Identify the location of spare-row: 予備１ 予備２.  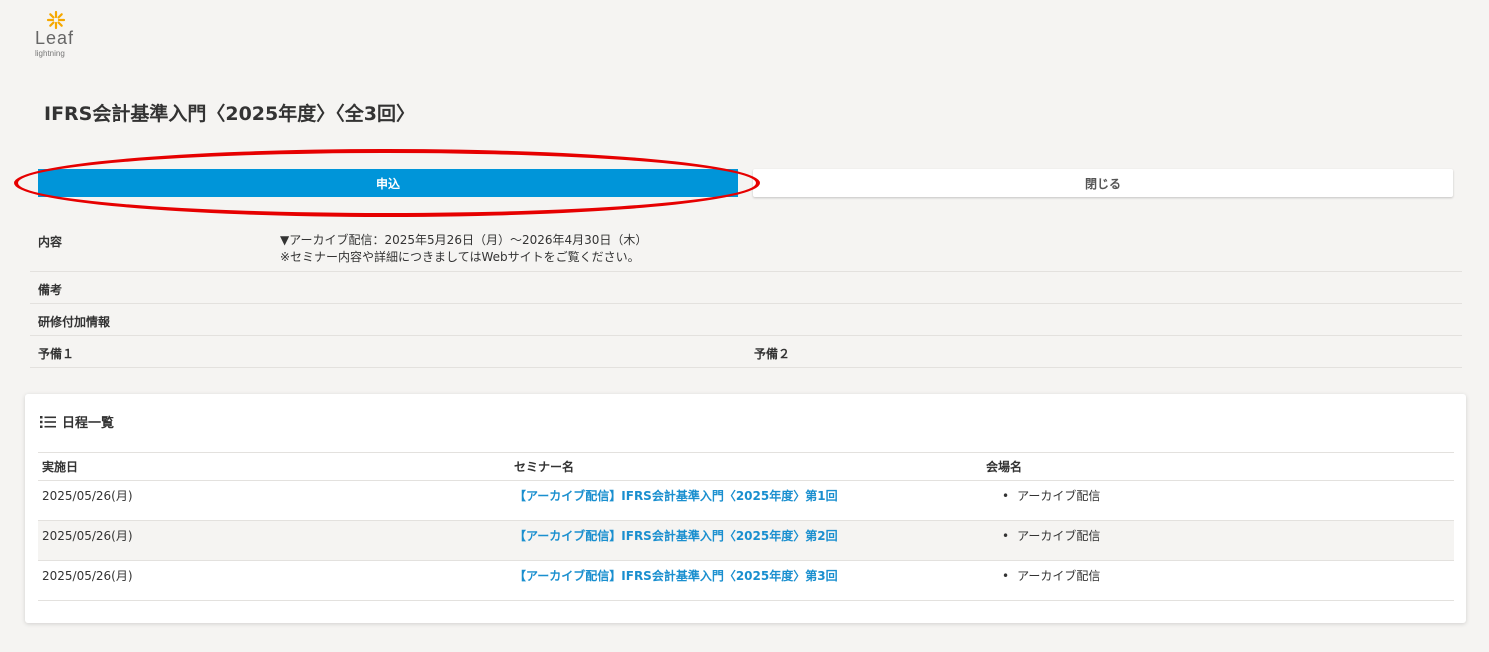
(746, 352).